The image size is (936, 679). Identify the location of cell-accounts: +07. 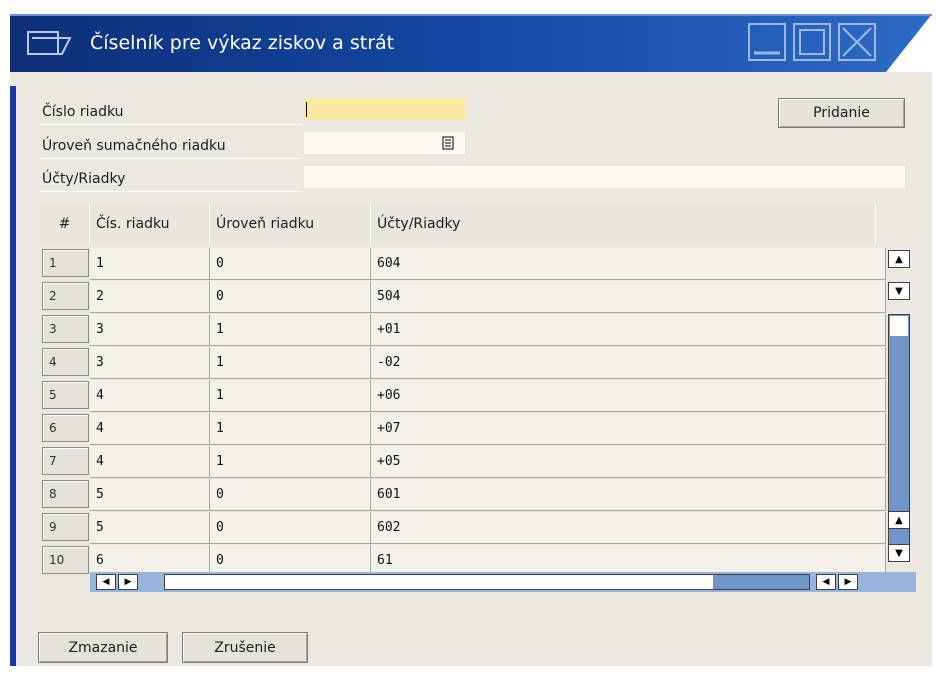
(628, 429).